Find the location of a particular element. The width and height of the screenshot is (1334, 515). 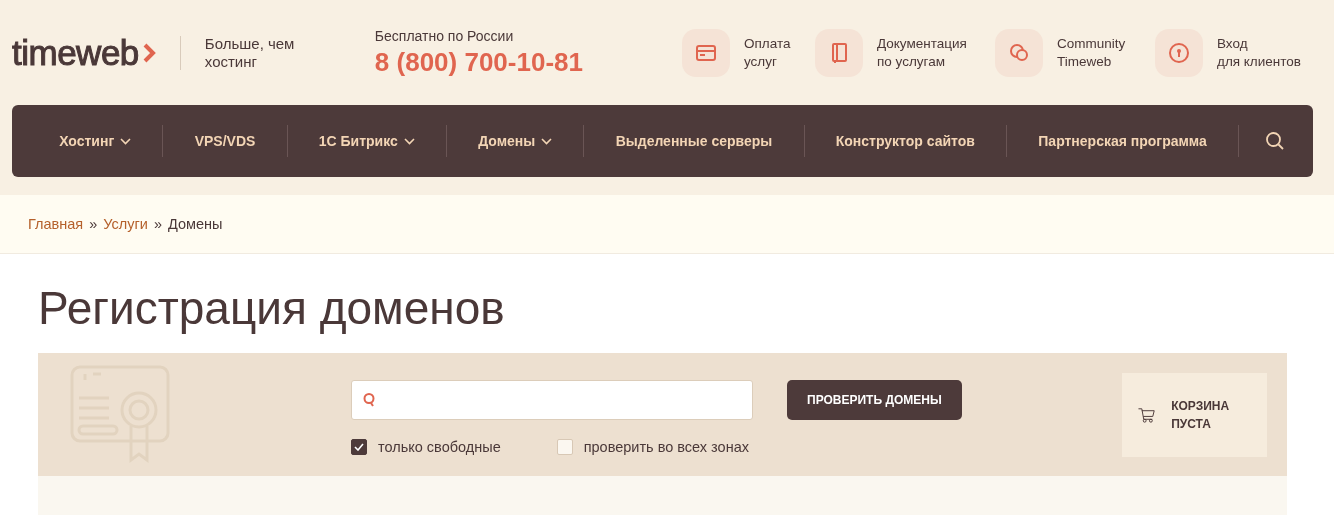

nav-item: Конструктор сайтов is located at coordinates (905, 141).